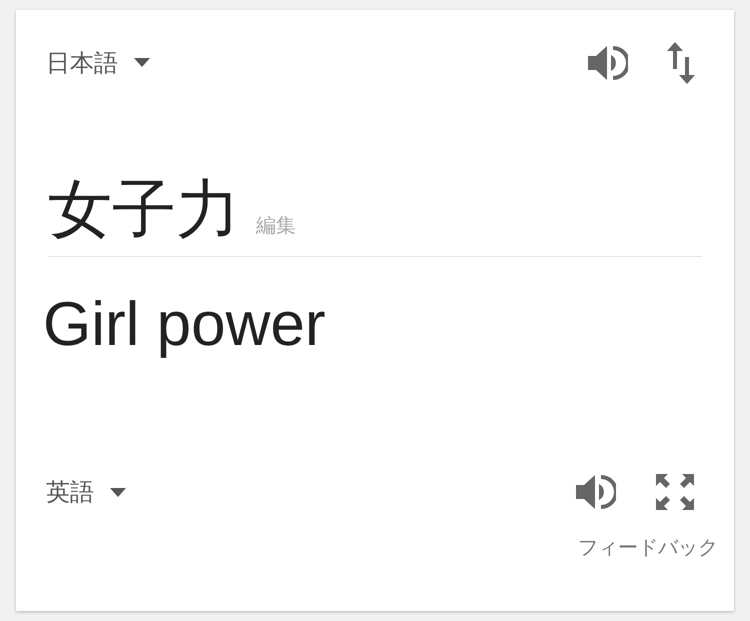  What do you see at coordinates (681, 63) in the screenshot?
I see `swap-arrows-icon` at bounding box center [681, 63].